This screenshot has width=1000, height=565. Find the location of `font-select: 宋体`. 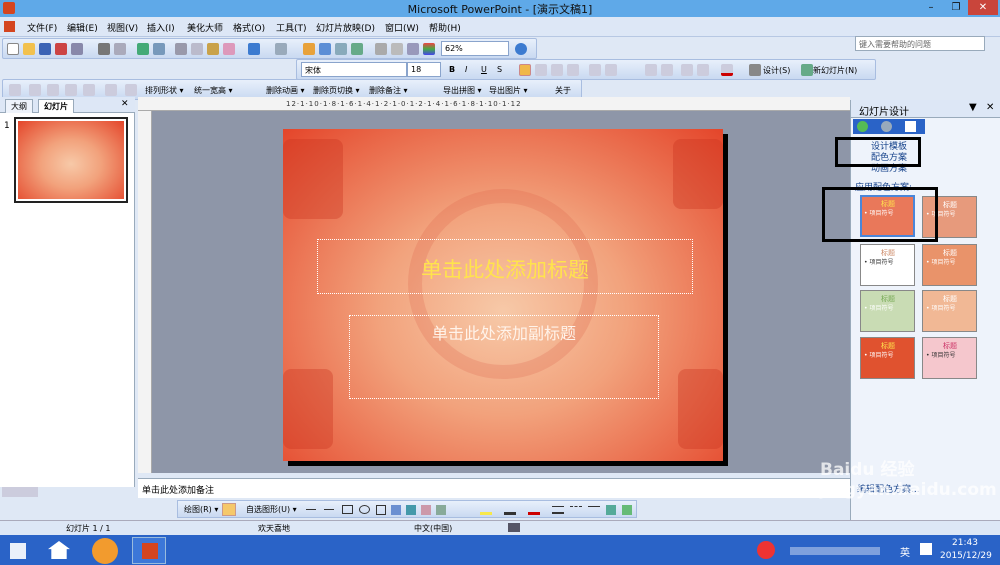

font-select: 宋体 is located at coordinates (354, 69).